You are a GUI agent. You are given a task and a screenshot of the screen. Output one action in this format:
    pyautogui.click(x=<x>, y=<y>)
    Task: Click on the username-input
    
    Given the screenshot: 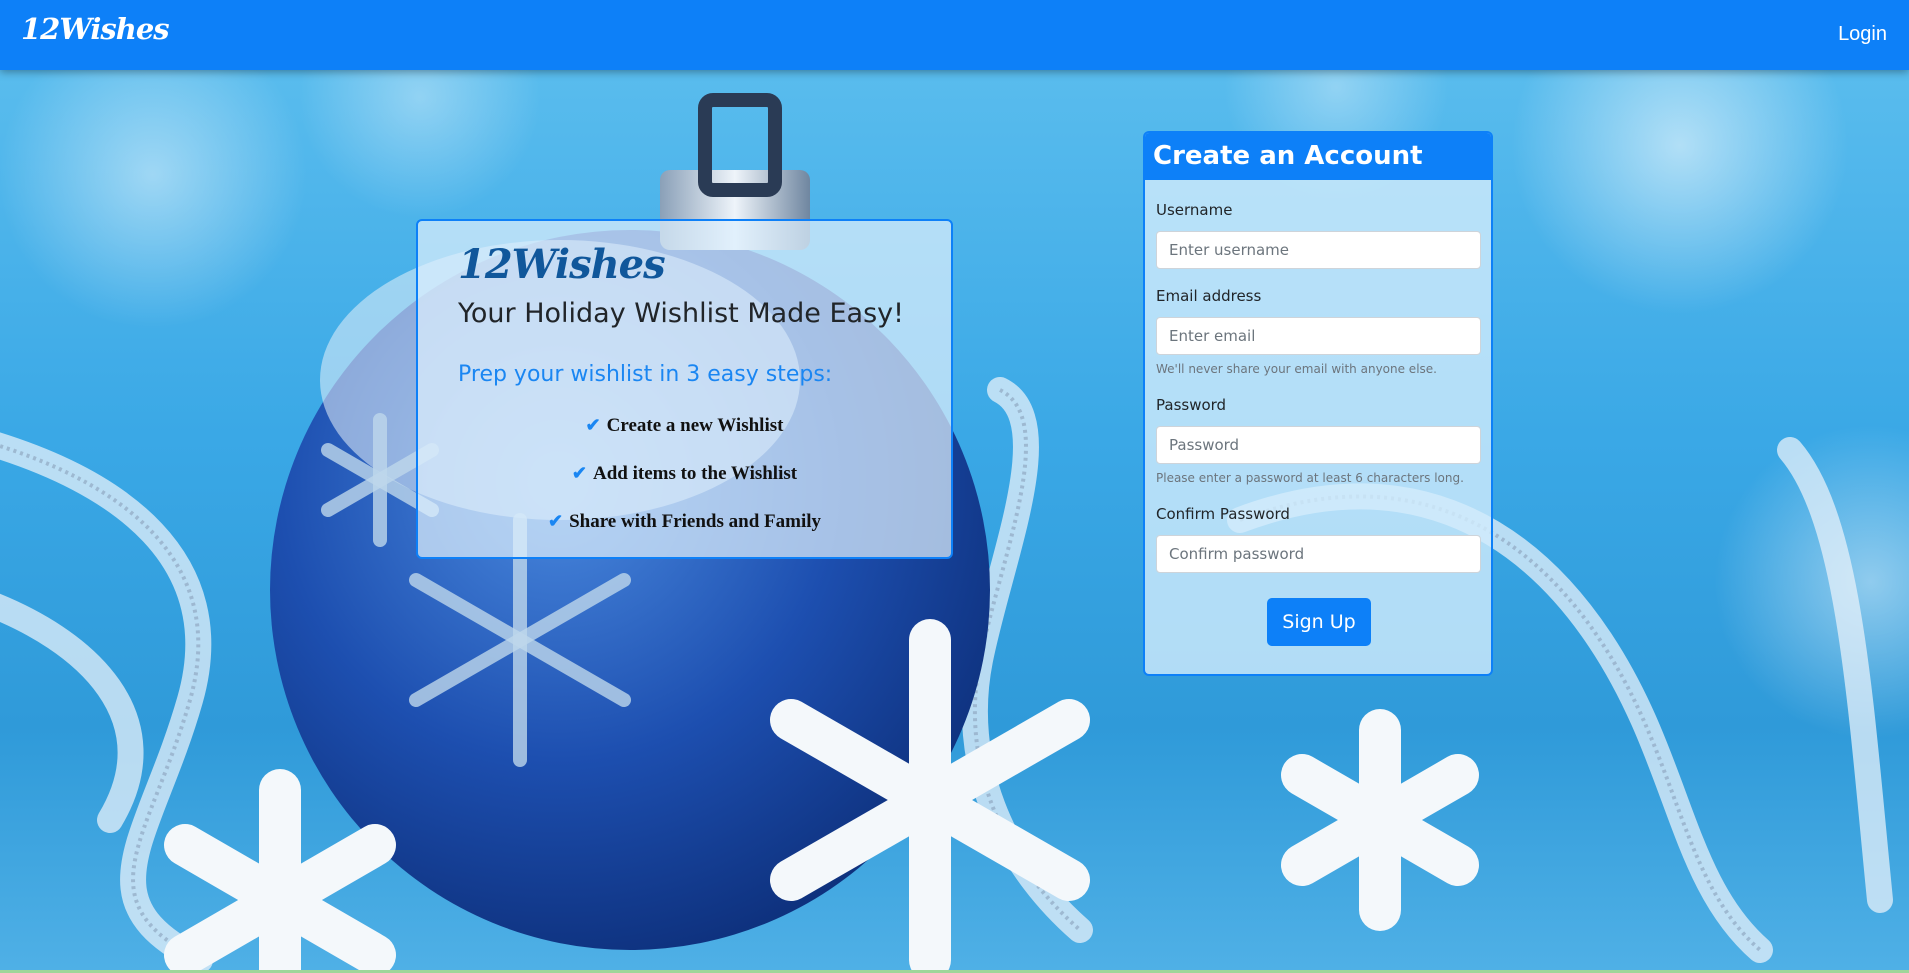 What is the action you would take?
    pyautogui.click(x=1318, y=250)
    